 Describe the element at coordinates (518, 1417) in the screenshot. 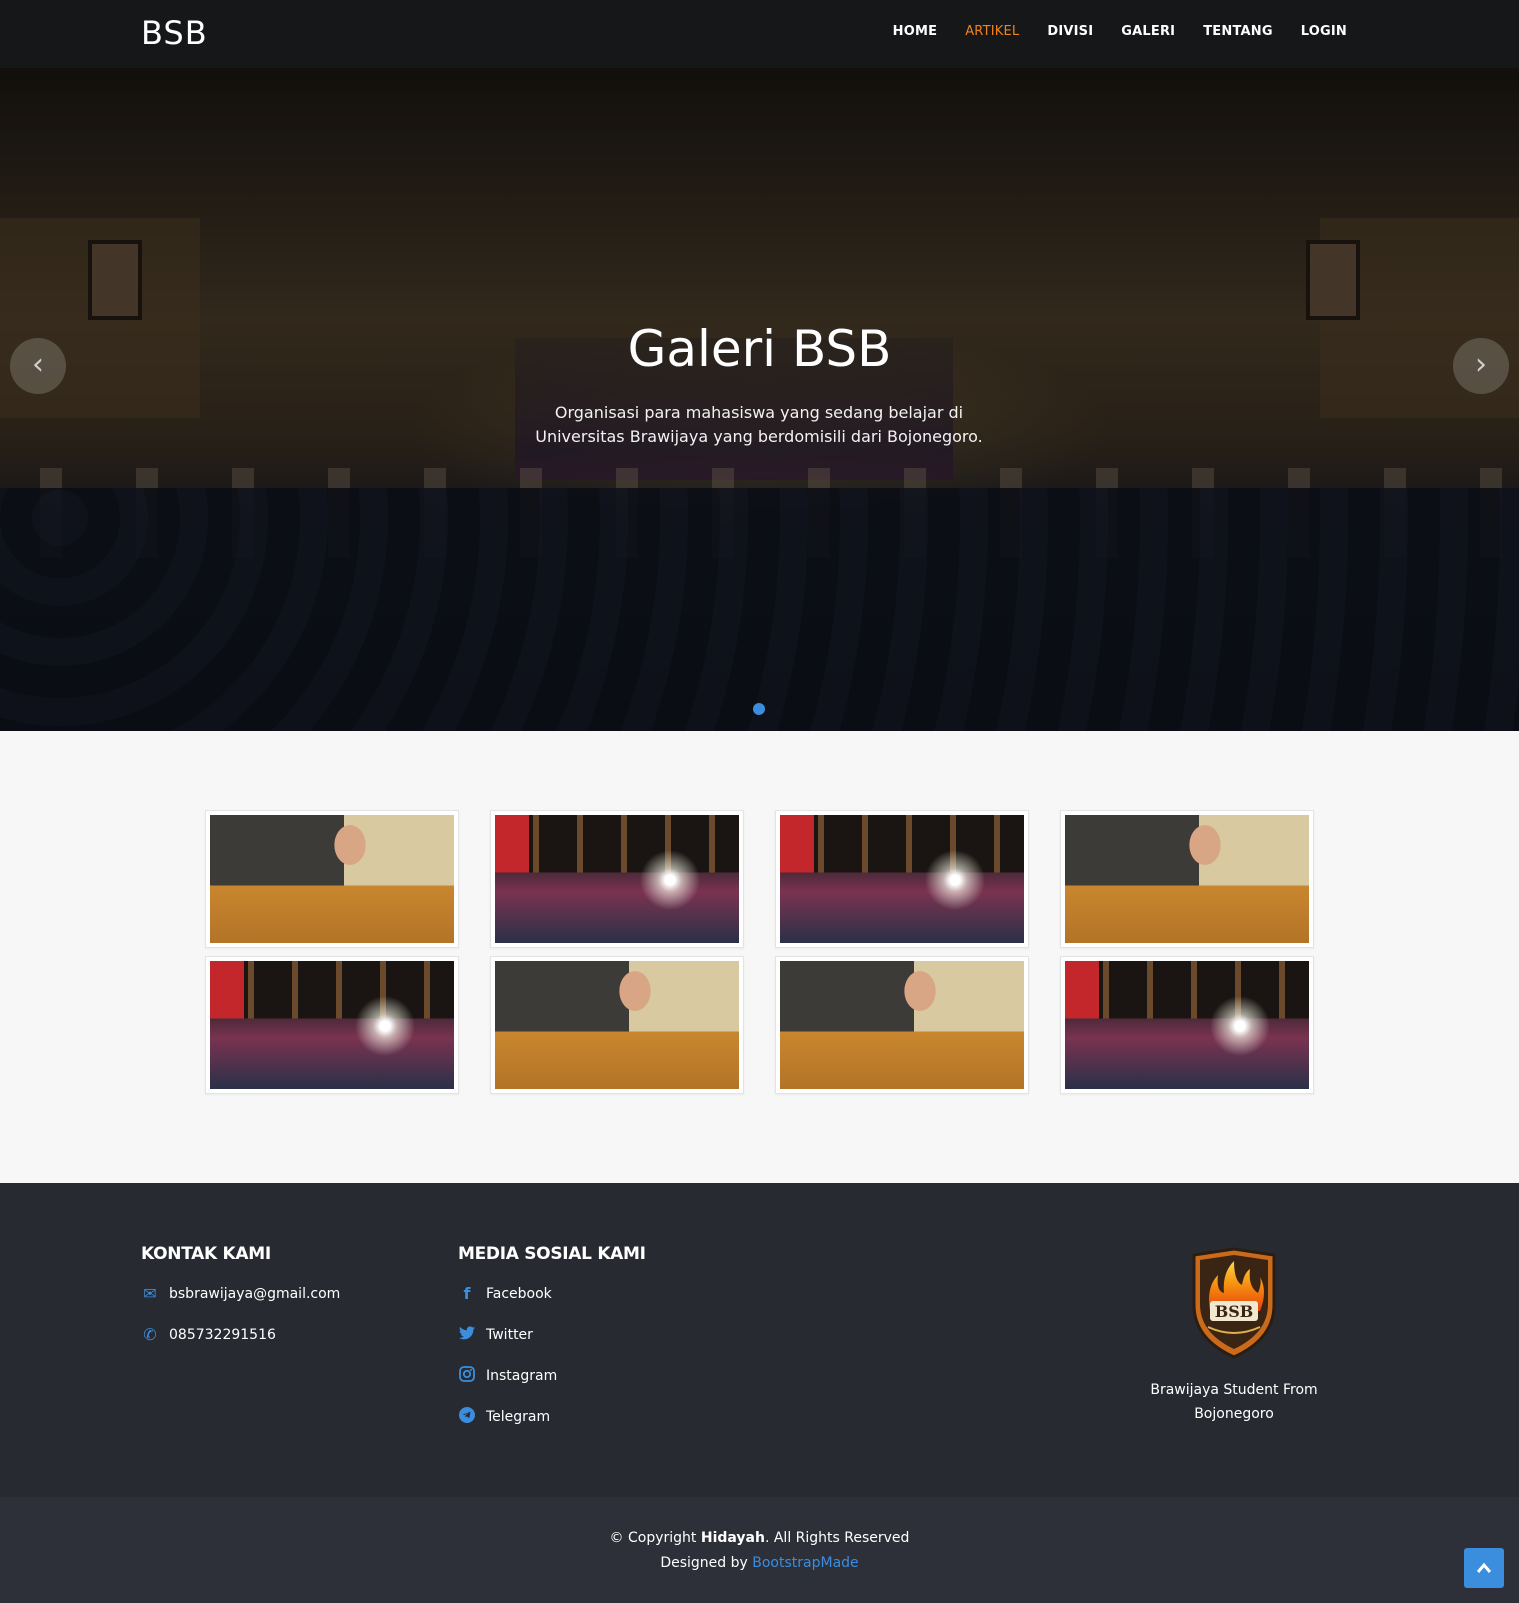

I see `social-link-label: Telegram` at that location.